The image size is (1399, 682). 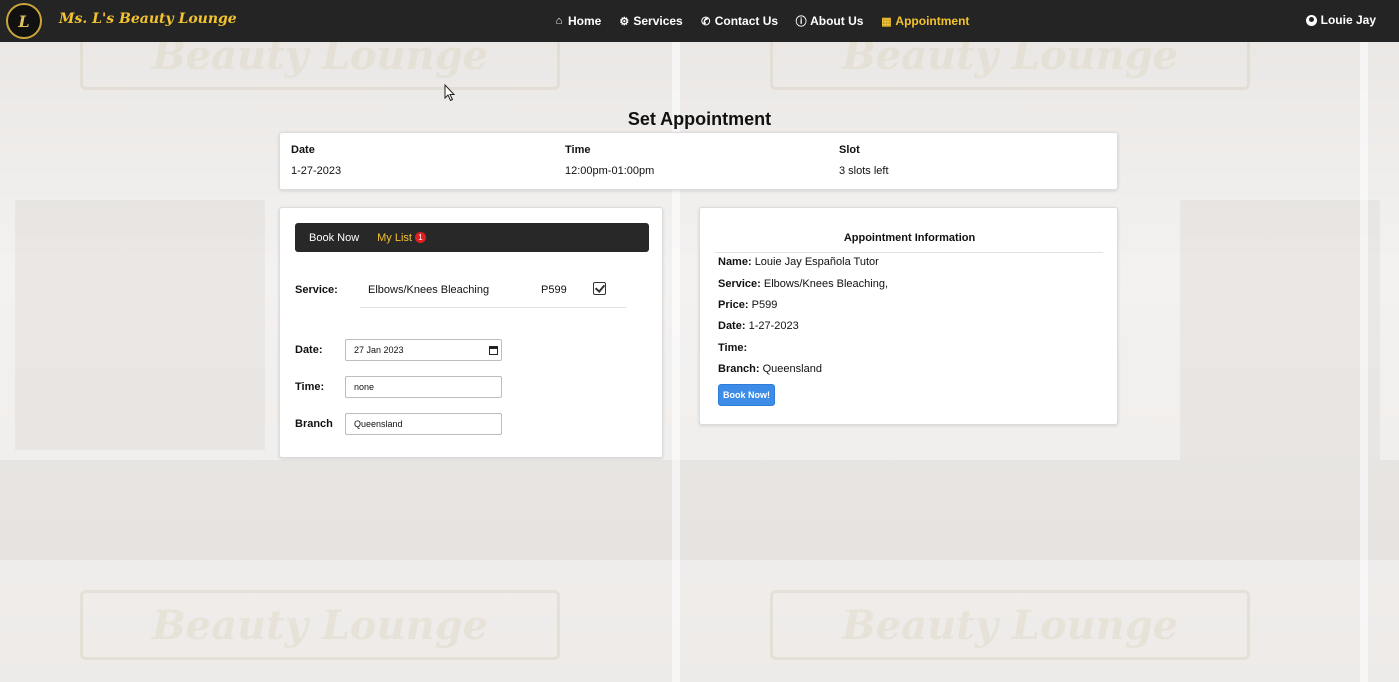 I want to click on brand-name: Ms. L's Beauty Lounge, so click(x=148, y=19).